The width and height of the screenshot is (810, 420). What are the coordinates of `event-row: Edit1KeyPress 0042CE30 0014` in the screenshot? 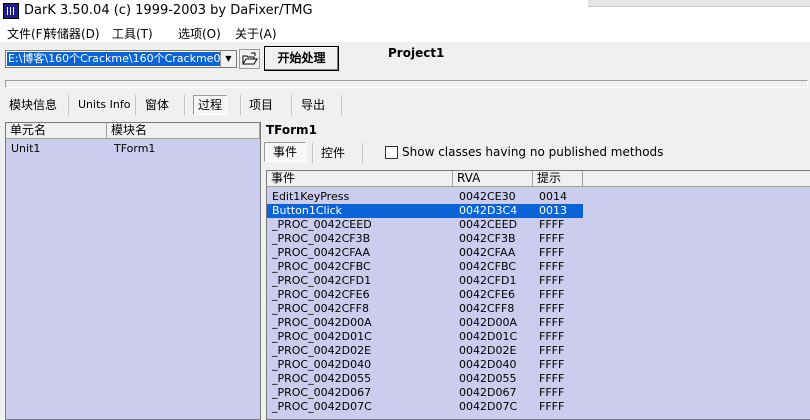 It's located at (425, 197).